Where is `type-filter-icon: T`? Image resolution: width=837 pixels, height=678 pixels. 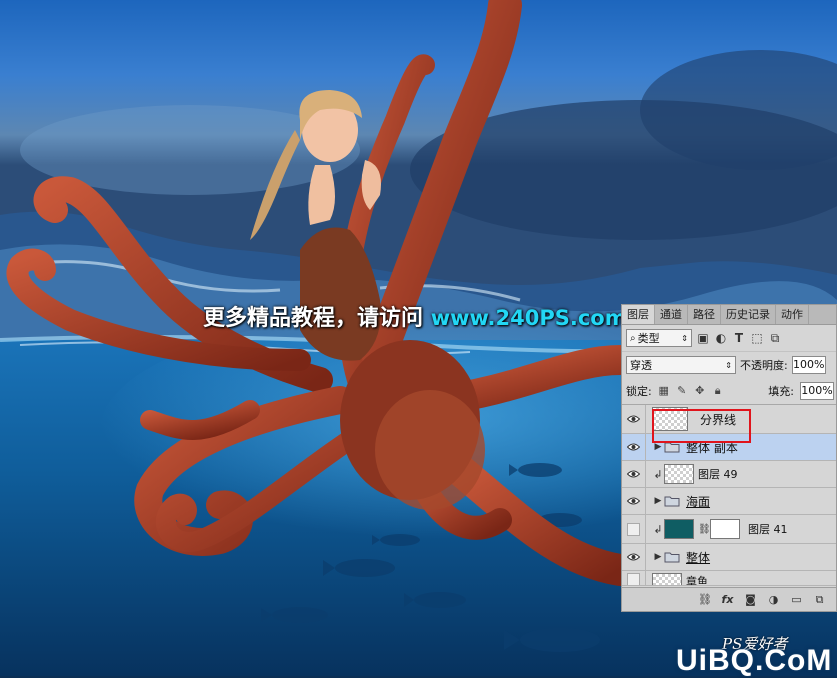
type-filter-icon: T is located at coordinates (739, 338).